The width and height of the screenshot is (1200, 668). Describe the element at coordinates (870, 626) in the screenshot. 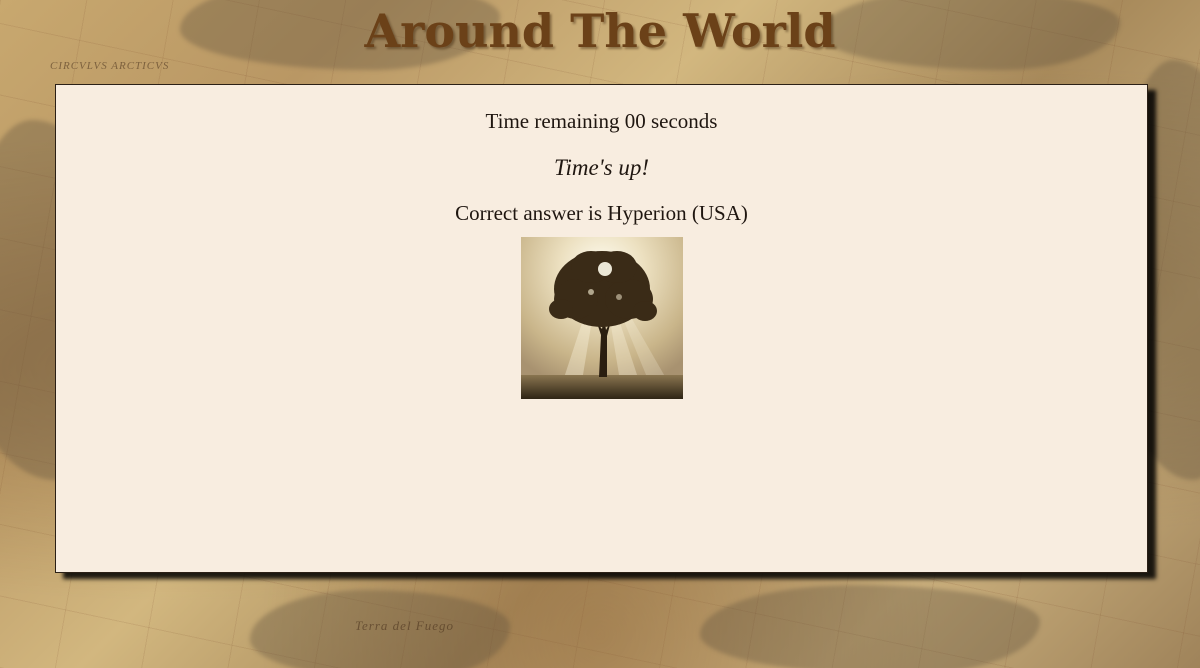

I see `map-landmass` at that location.